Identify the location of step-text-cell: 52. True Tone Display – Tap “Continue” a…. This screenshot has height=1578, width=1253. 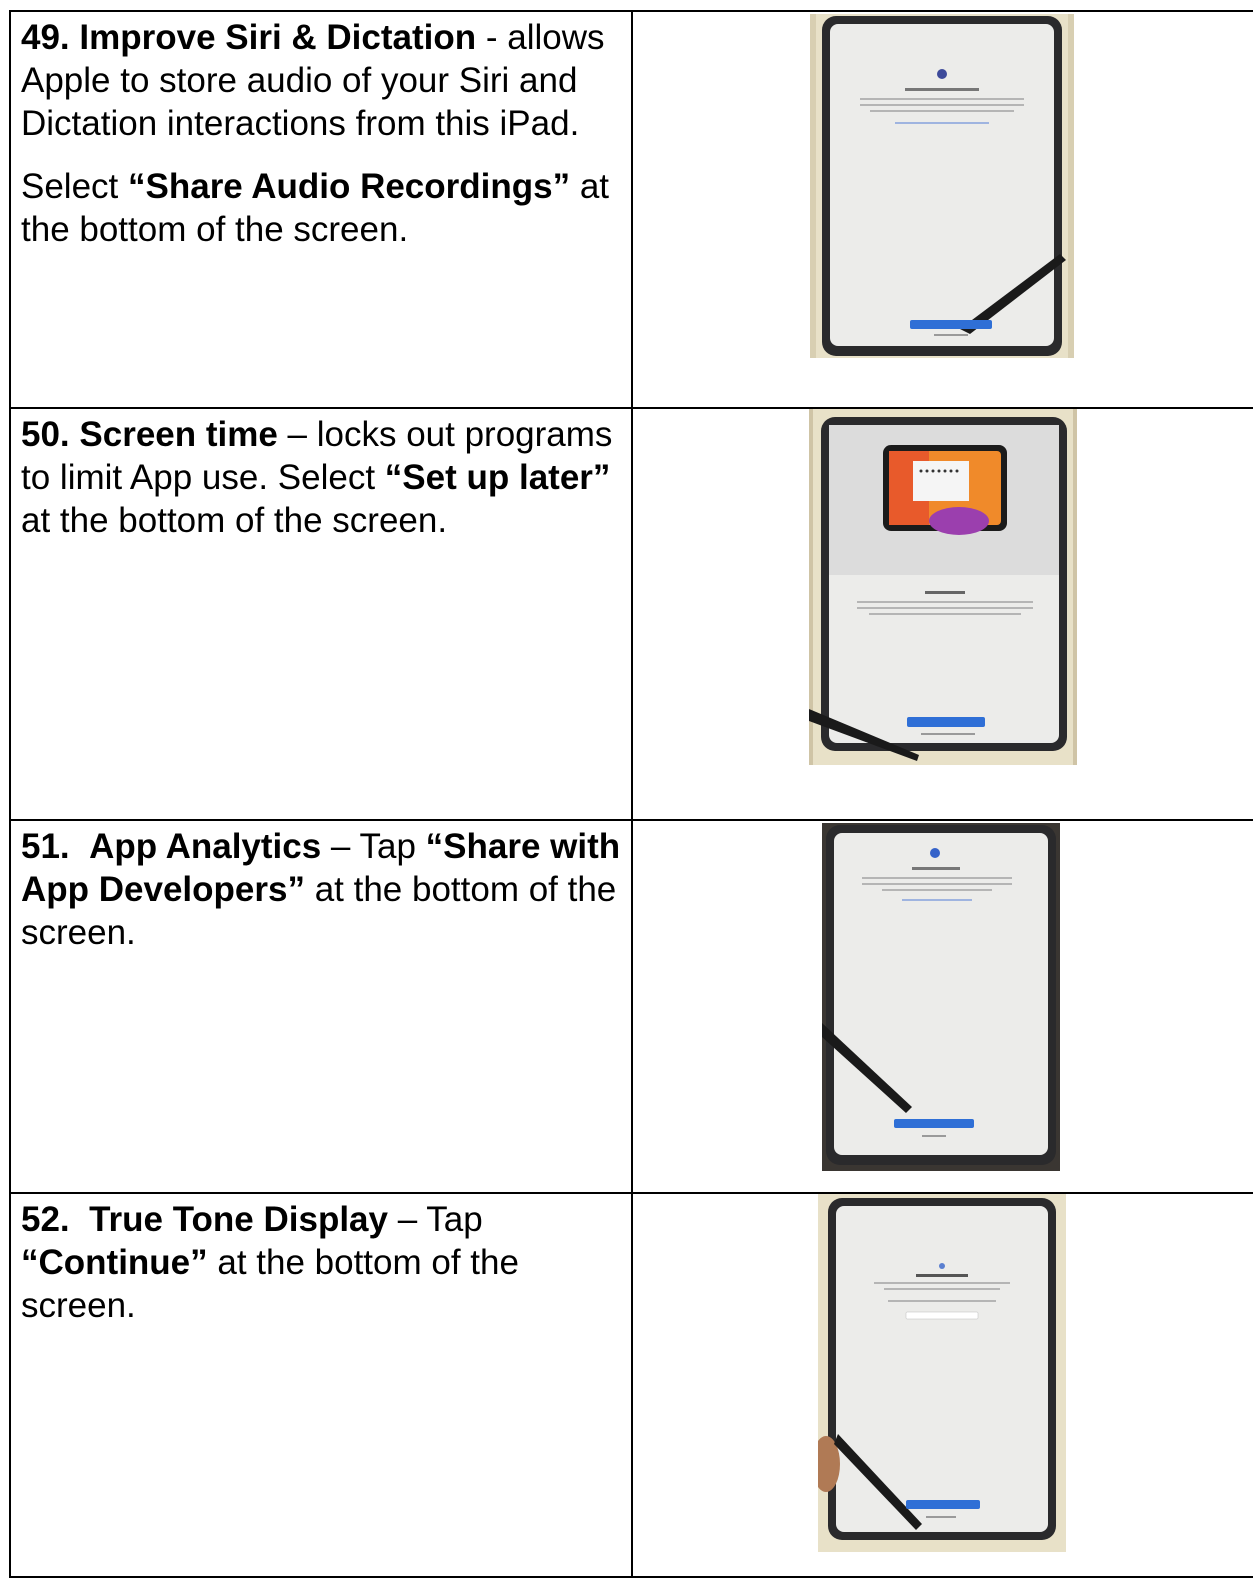
(321, 1385).